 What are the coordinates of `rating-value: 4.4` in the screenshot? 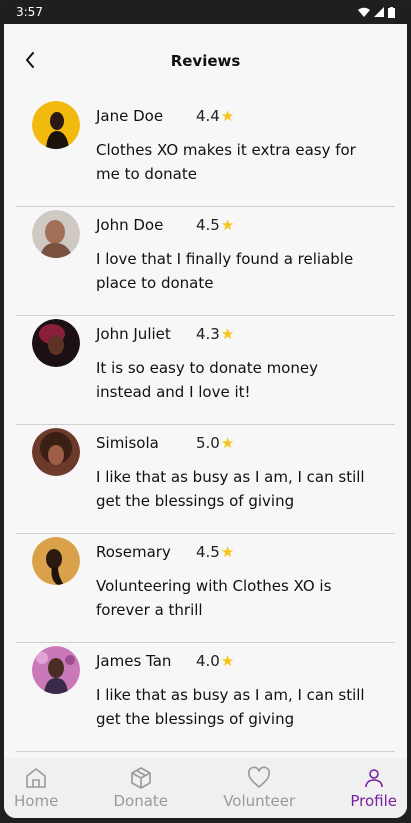 It's located at (208, 116).